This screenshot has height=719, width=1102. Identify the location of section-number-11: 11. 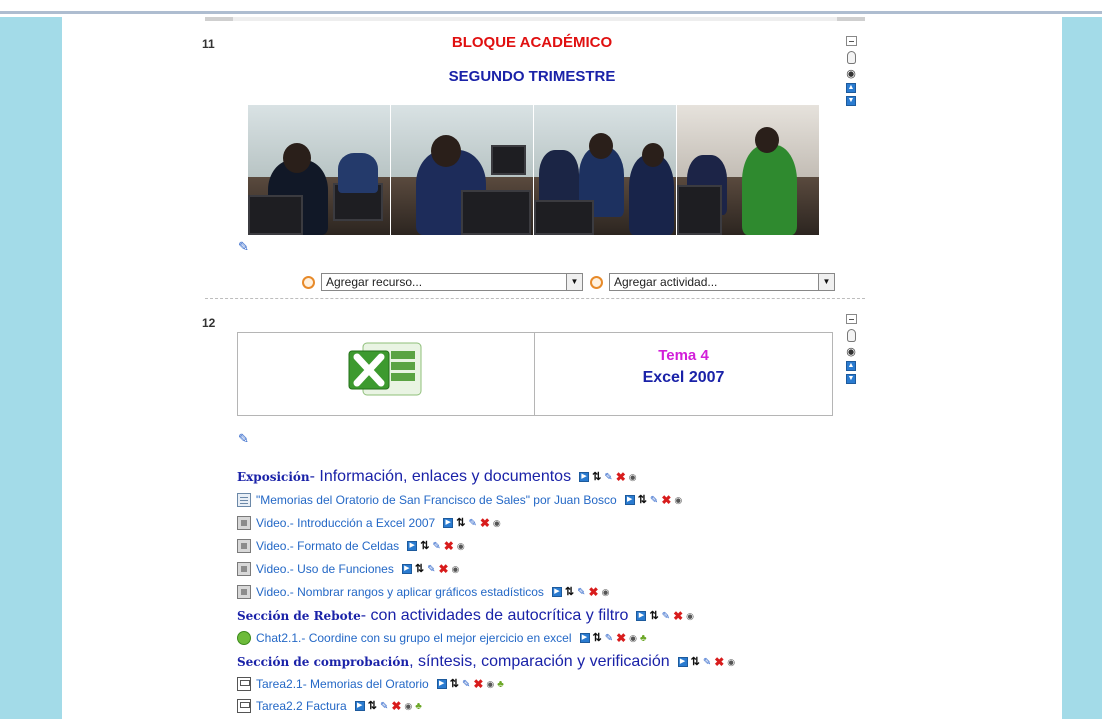
(208, 44).